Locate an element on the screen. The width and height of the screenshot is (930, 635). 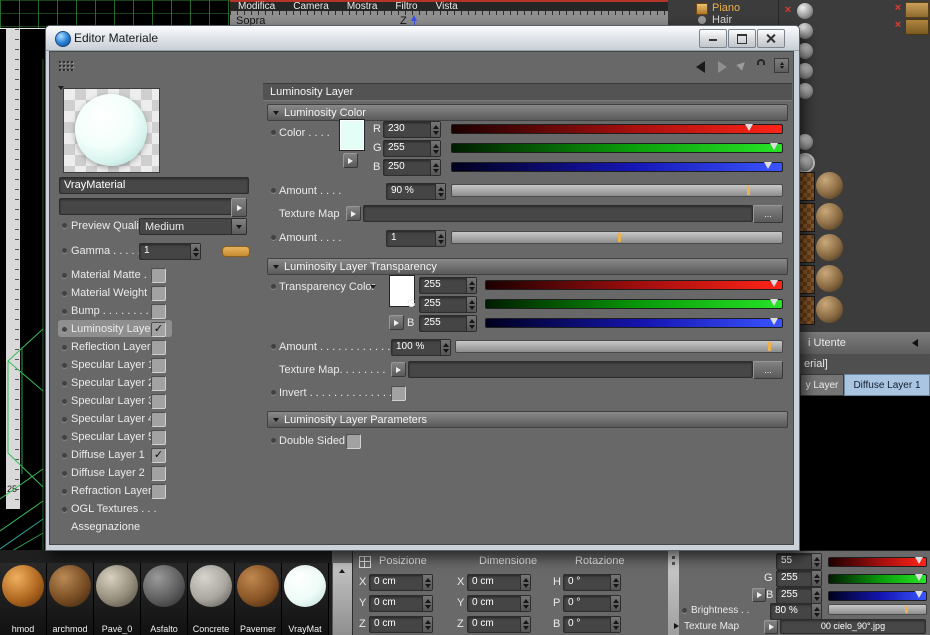
g-spinner: 255 is located at coordinates (412, 148).